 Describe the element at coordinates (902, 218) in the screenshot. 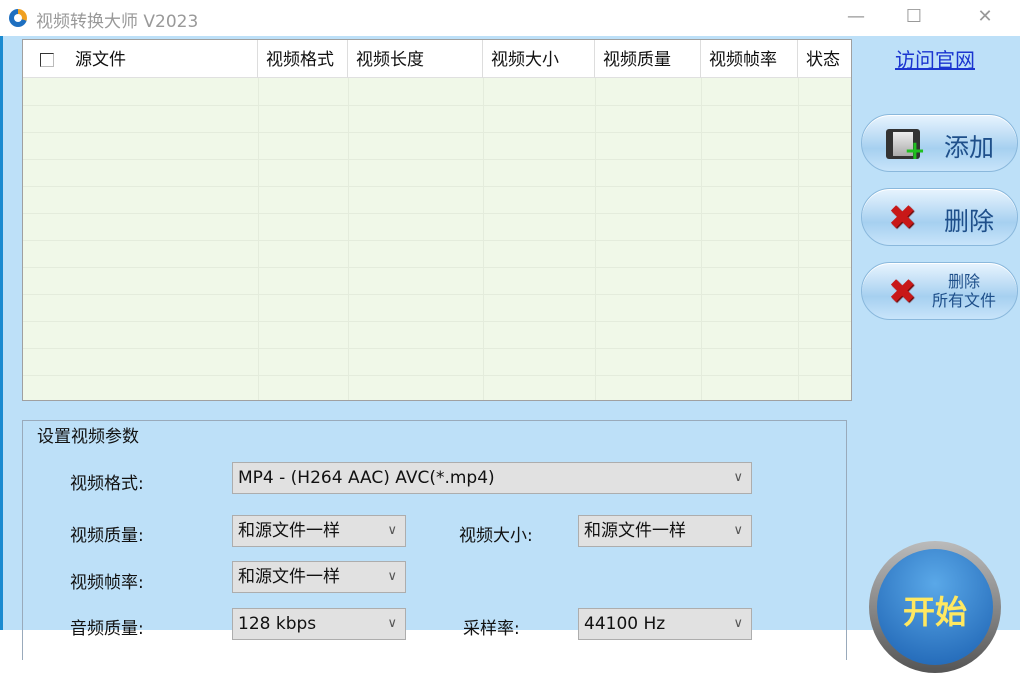

I see `delete-x-icon: ✖` at that location.